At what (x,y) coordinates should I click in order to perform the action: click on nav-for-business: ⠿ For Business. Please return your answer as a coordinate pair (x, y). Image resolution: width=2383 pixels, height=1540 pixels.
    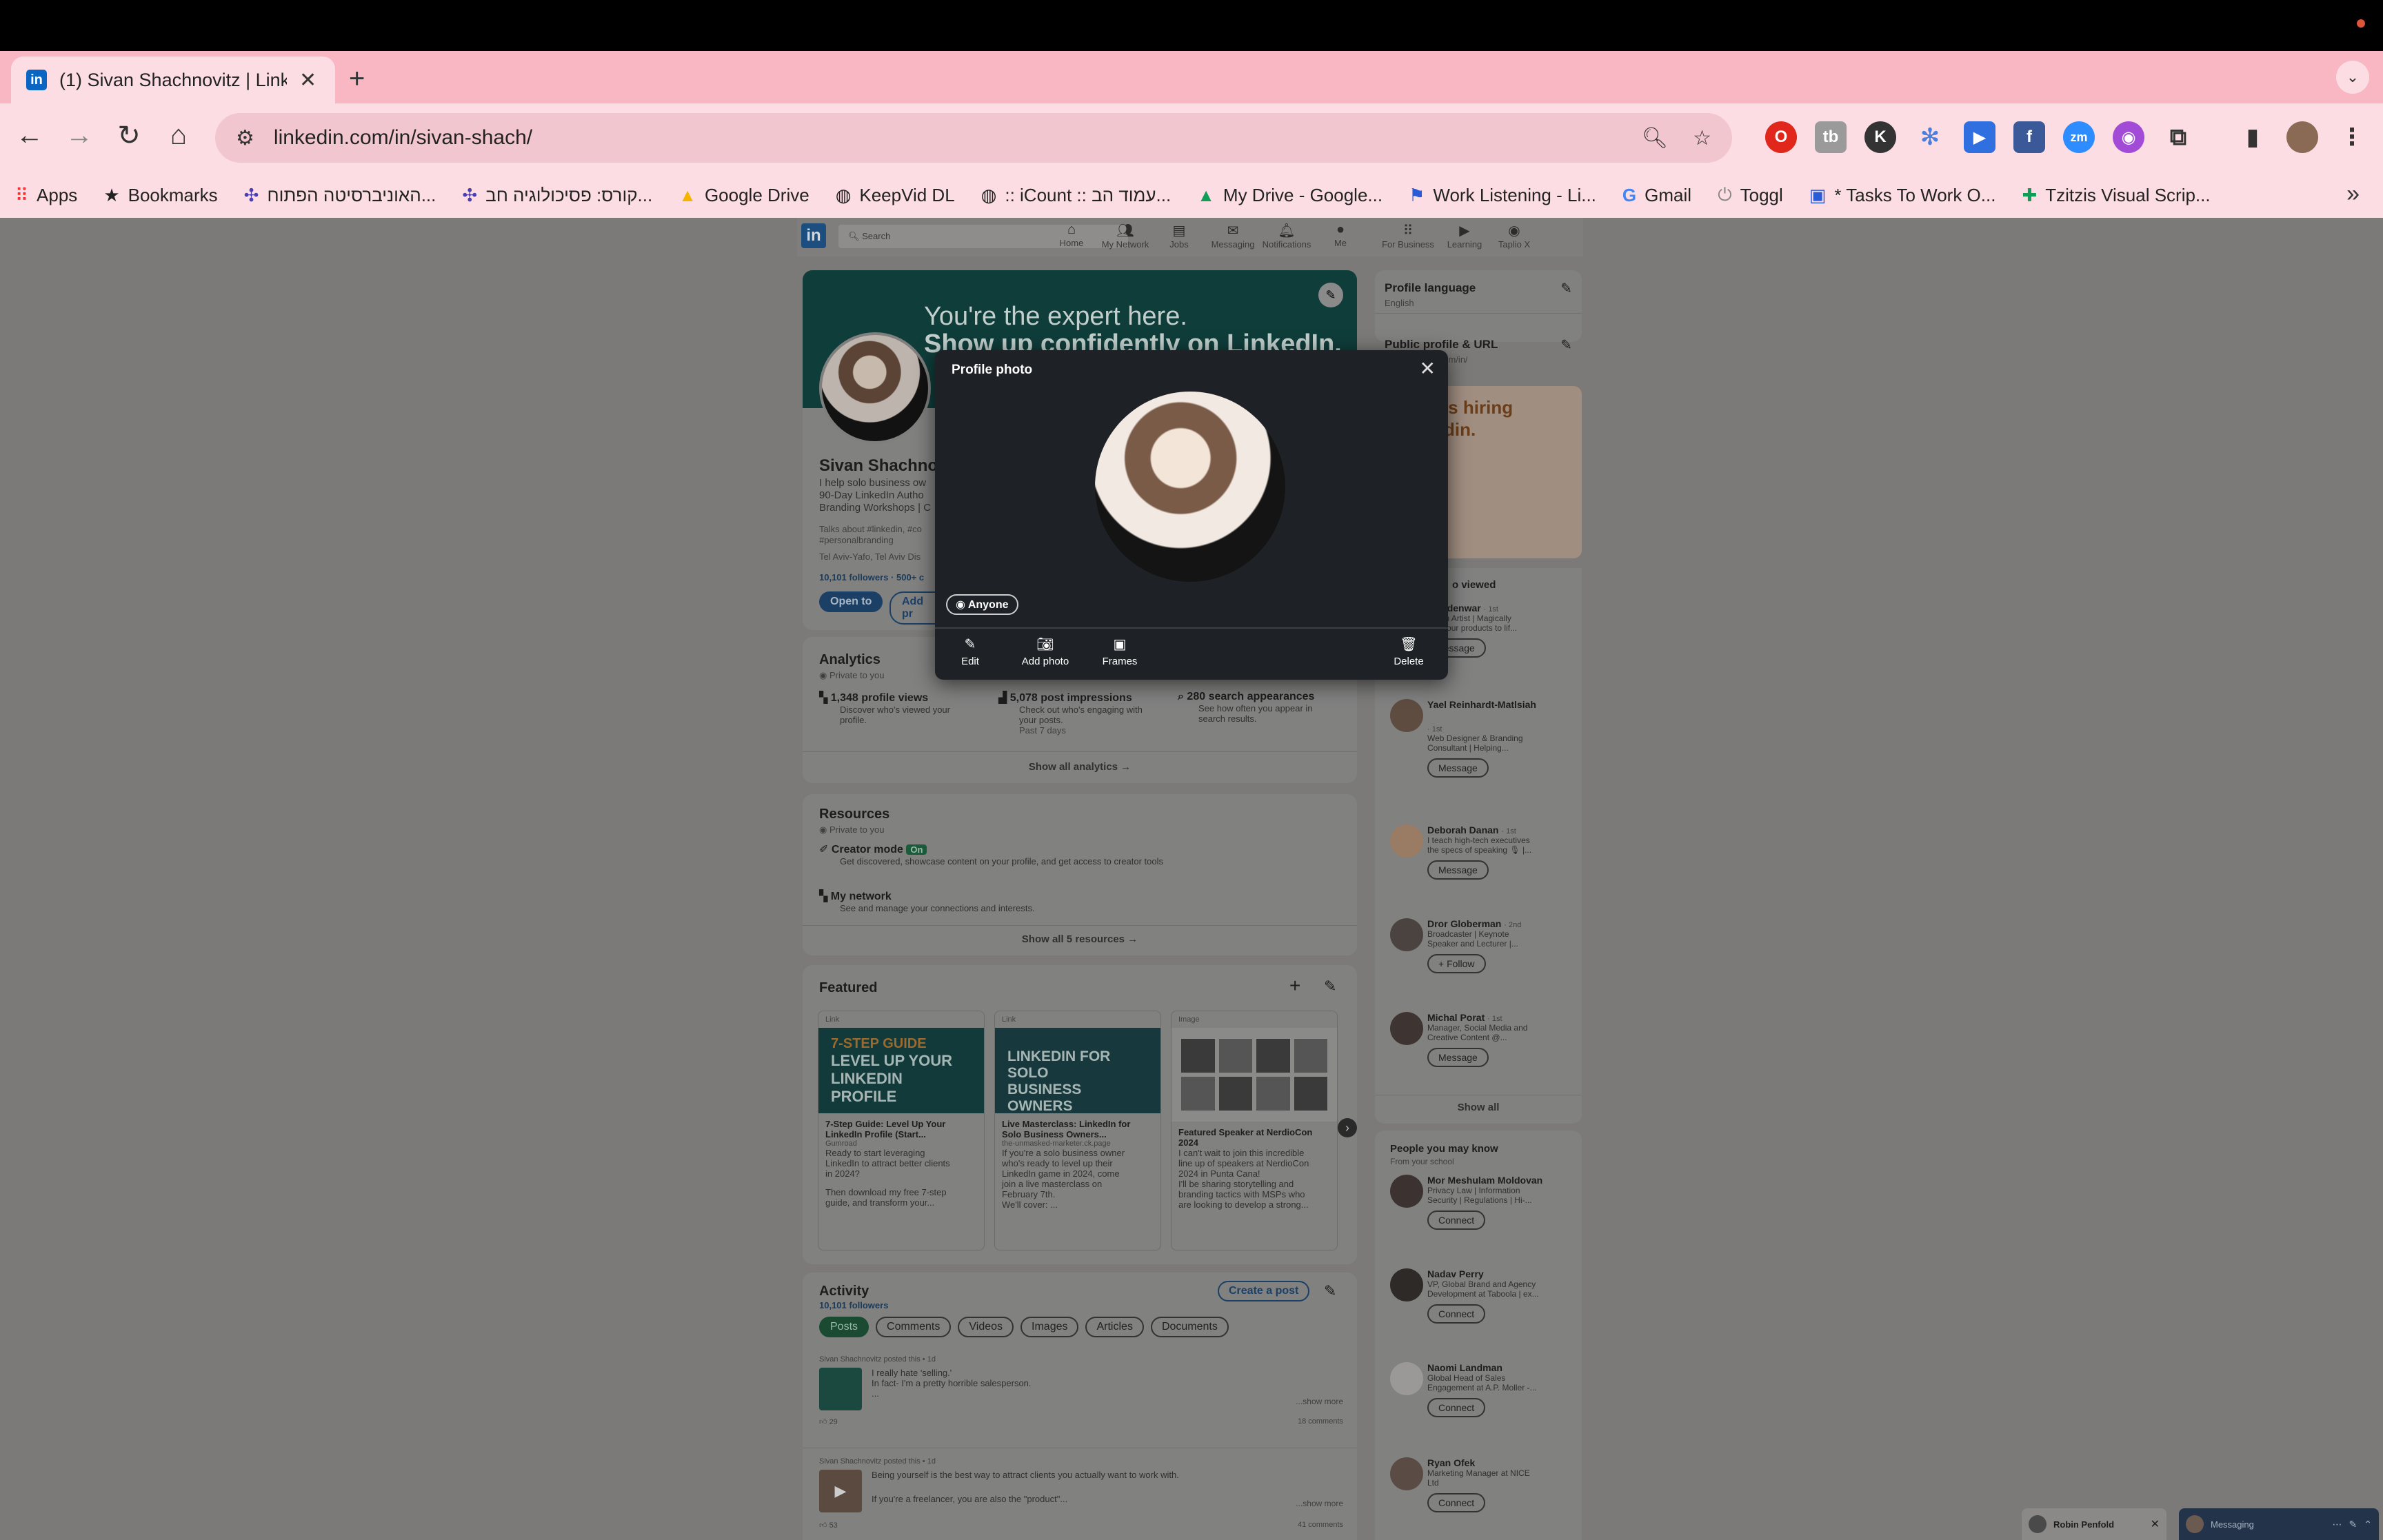
    Looking at the image, I should click on (1408, 236).